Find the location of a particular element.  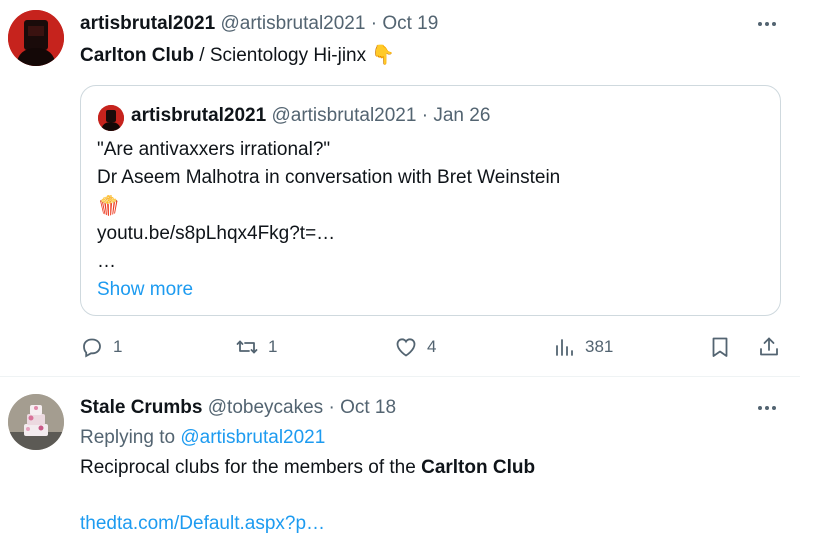

replying-to: Replying to @artisbrutal2021 is located at coordinates (202, 438).